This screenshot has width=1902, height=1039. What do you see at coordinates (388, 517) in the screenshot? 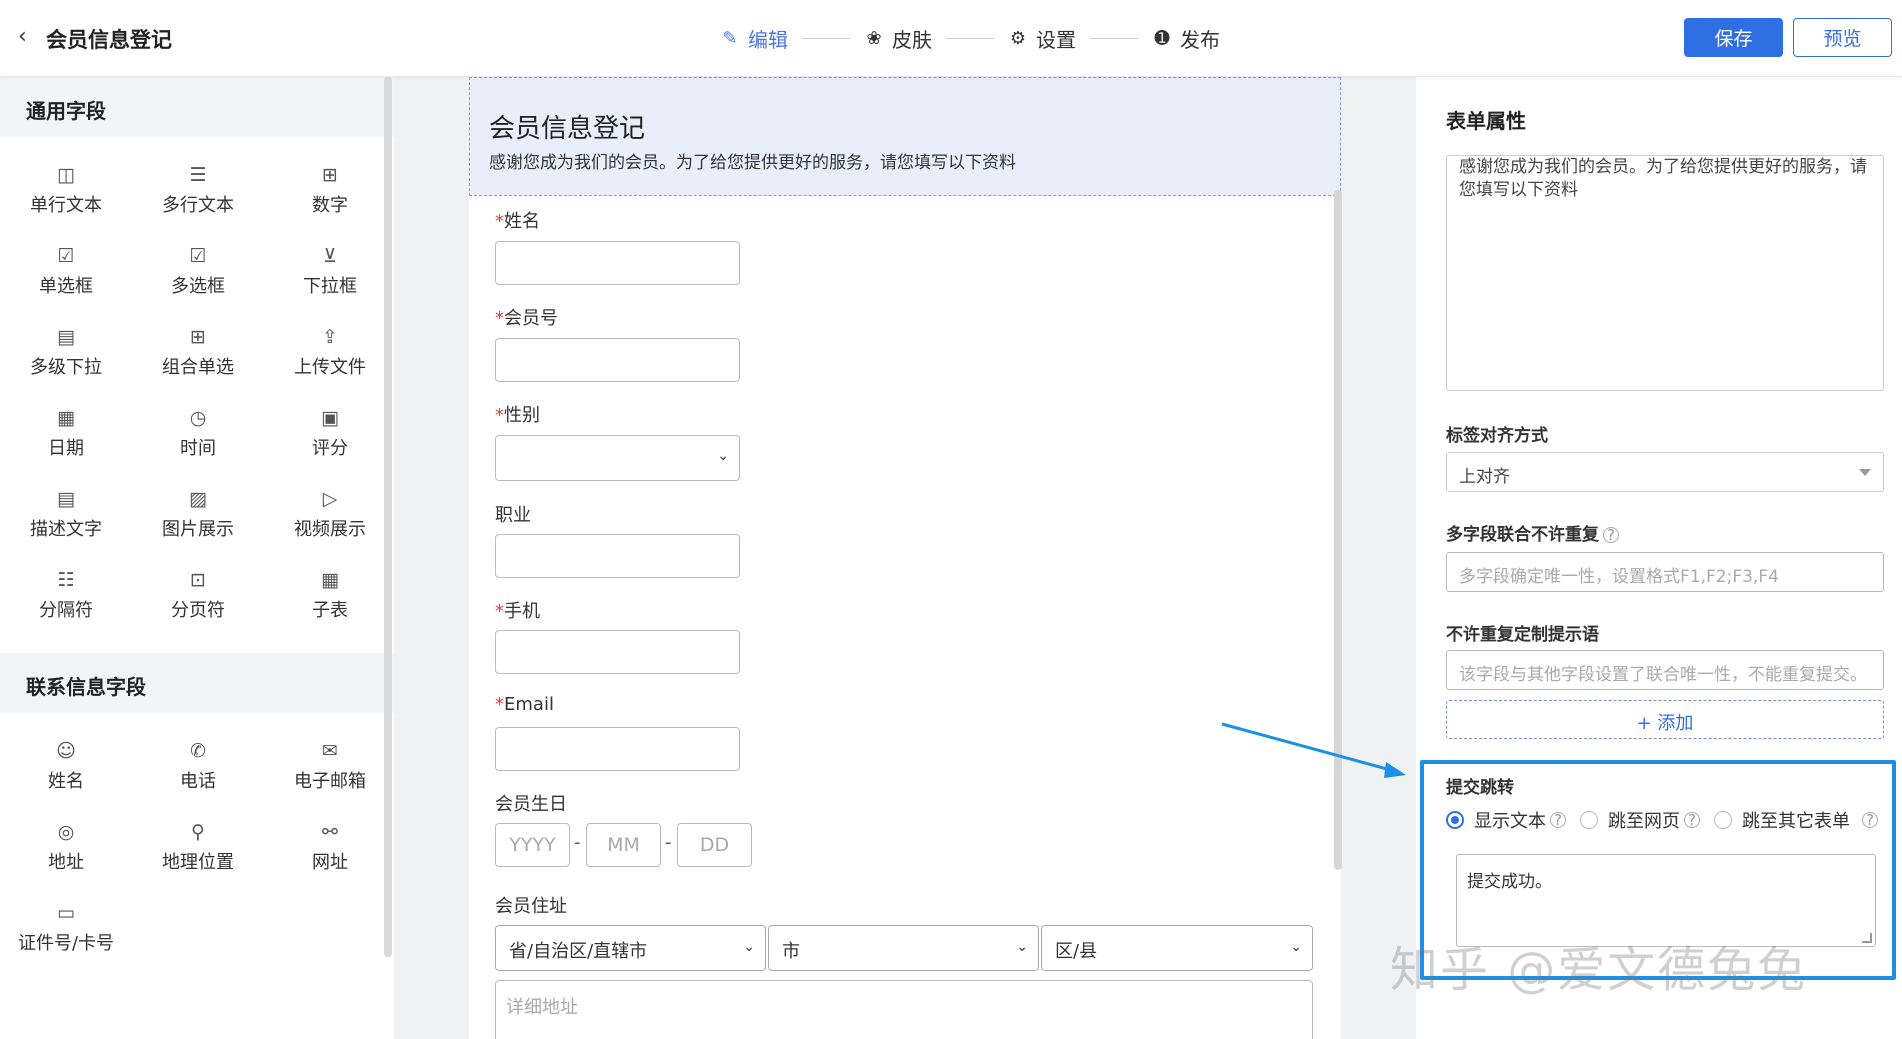
I see `left-scrollbar` at bounding box center [388, 517].